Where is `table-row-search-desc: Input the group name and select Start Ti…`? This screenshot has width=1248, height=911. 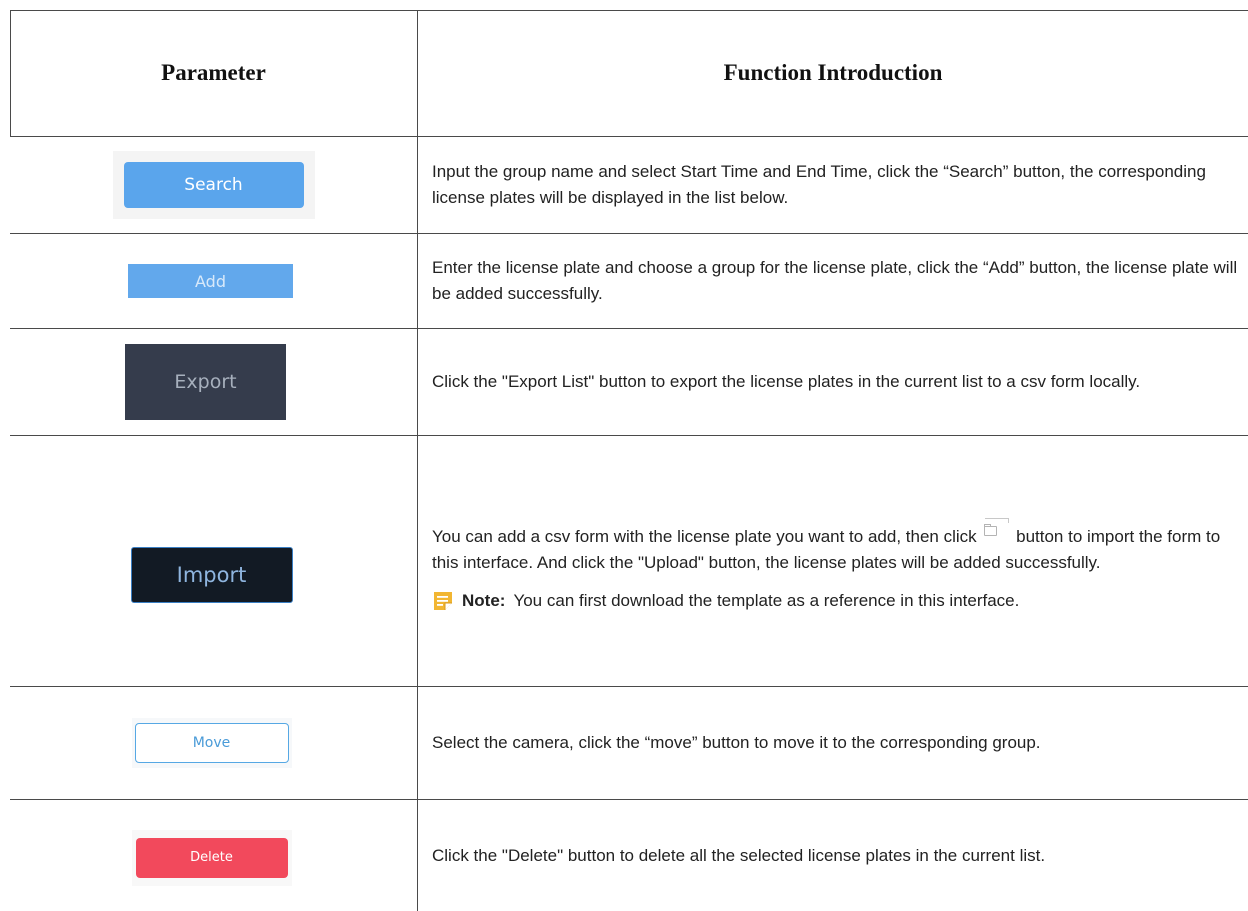
table-row-search-desc: Input the group name and select Start Ti… is located at coordinates (833, 185).